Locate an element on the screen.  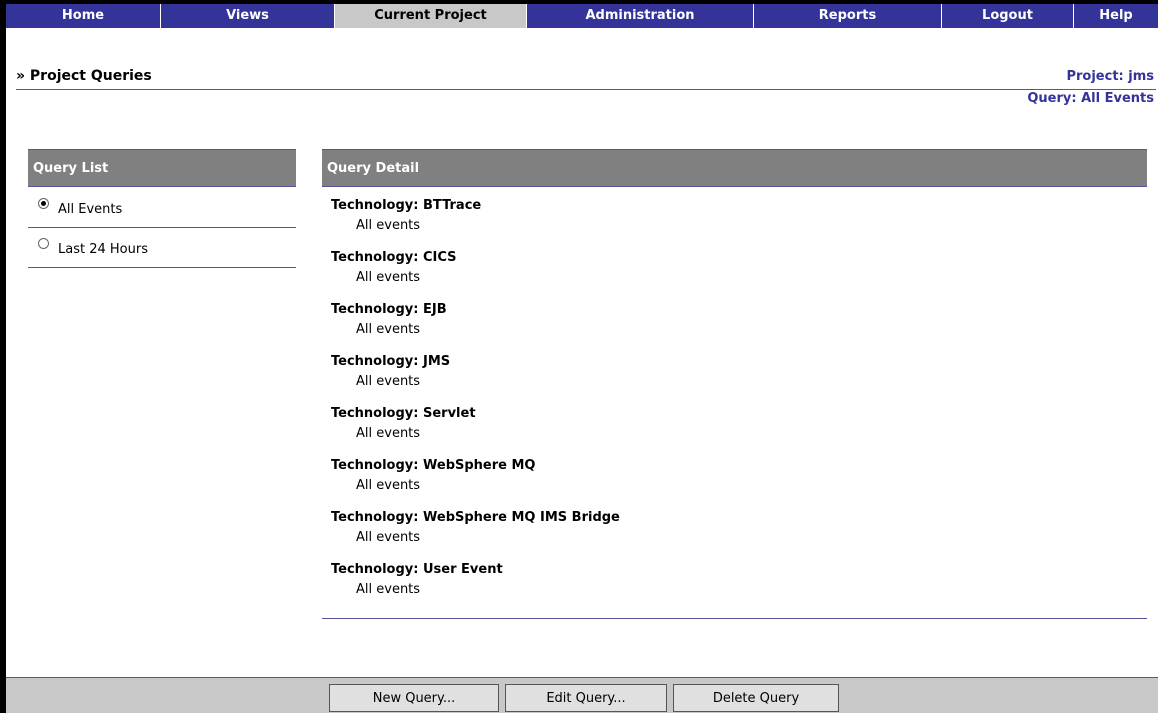
technology-entry: Technology: User Event All events is located at coordinates (739, 586).